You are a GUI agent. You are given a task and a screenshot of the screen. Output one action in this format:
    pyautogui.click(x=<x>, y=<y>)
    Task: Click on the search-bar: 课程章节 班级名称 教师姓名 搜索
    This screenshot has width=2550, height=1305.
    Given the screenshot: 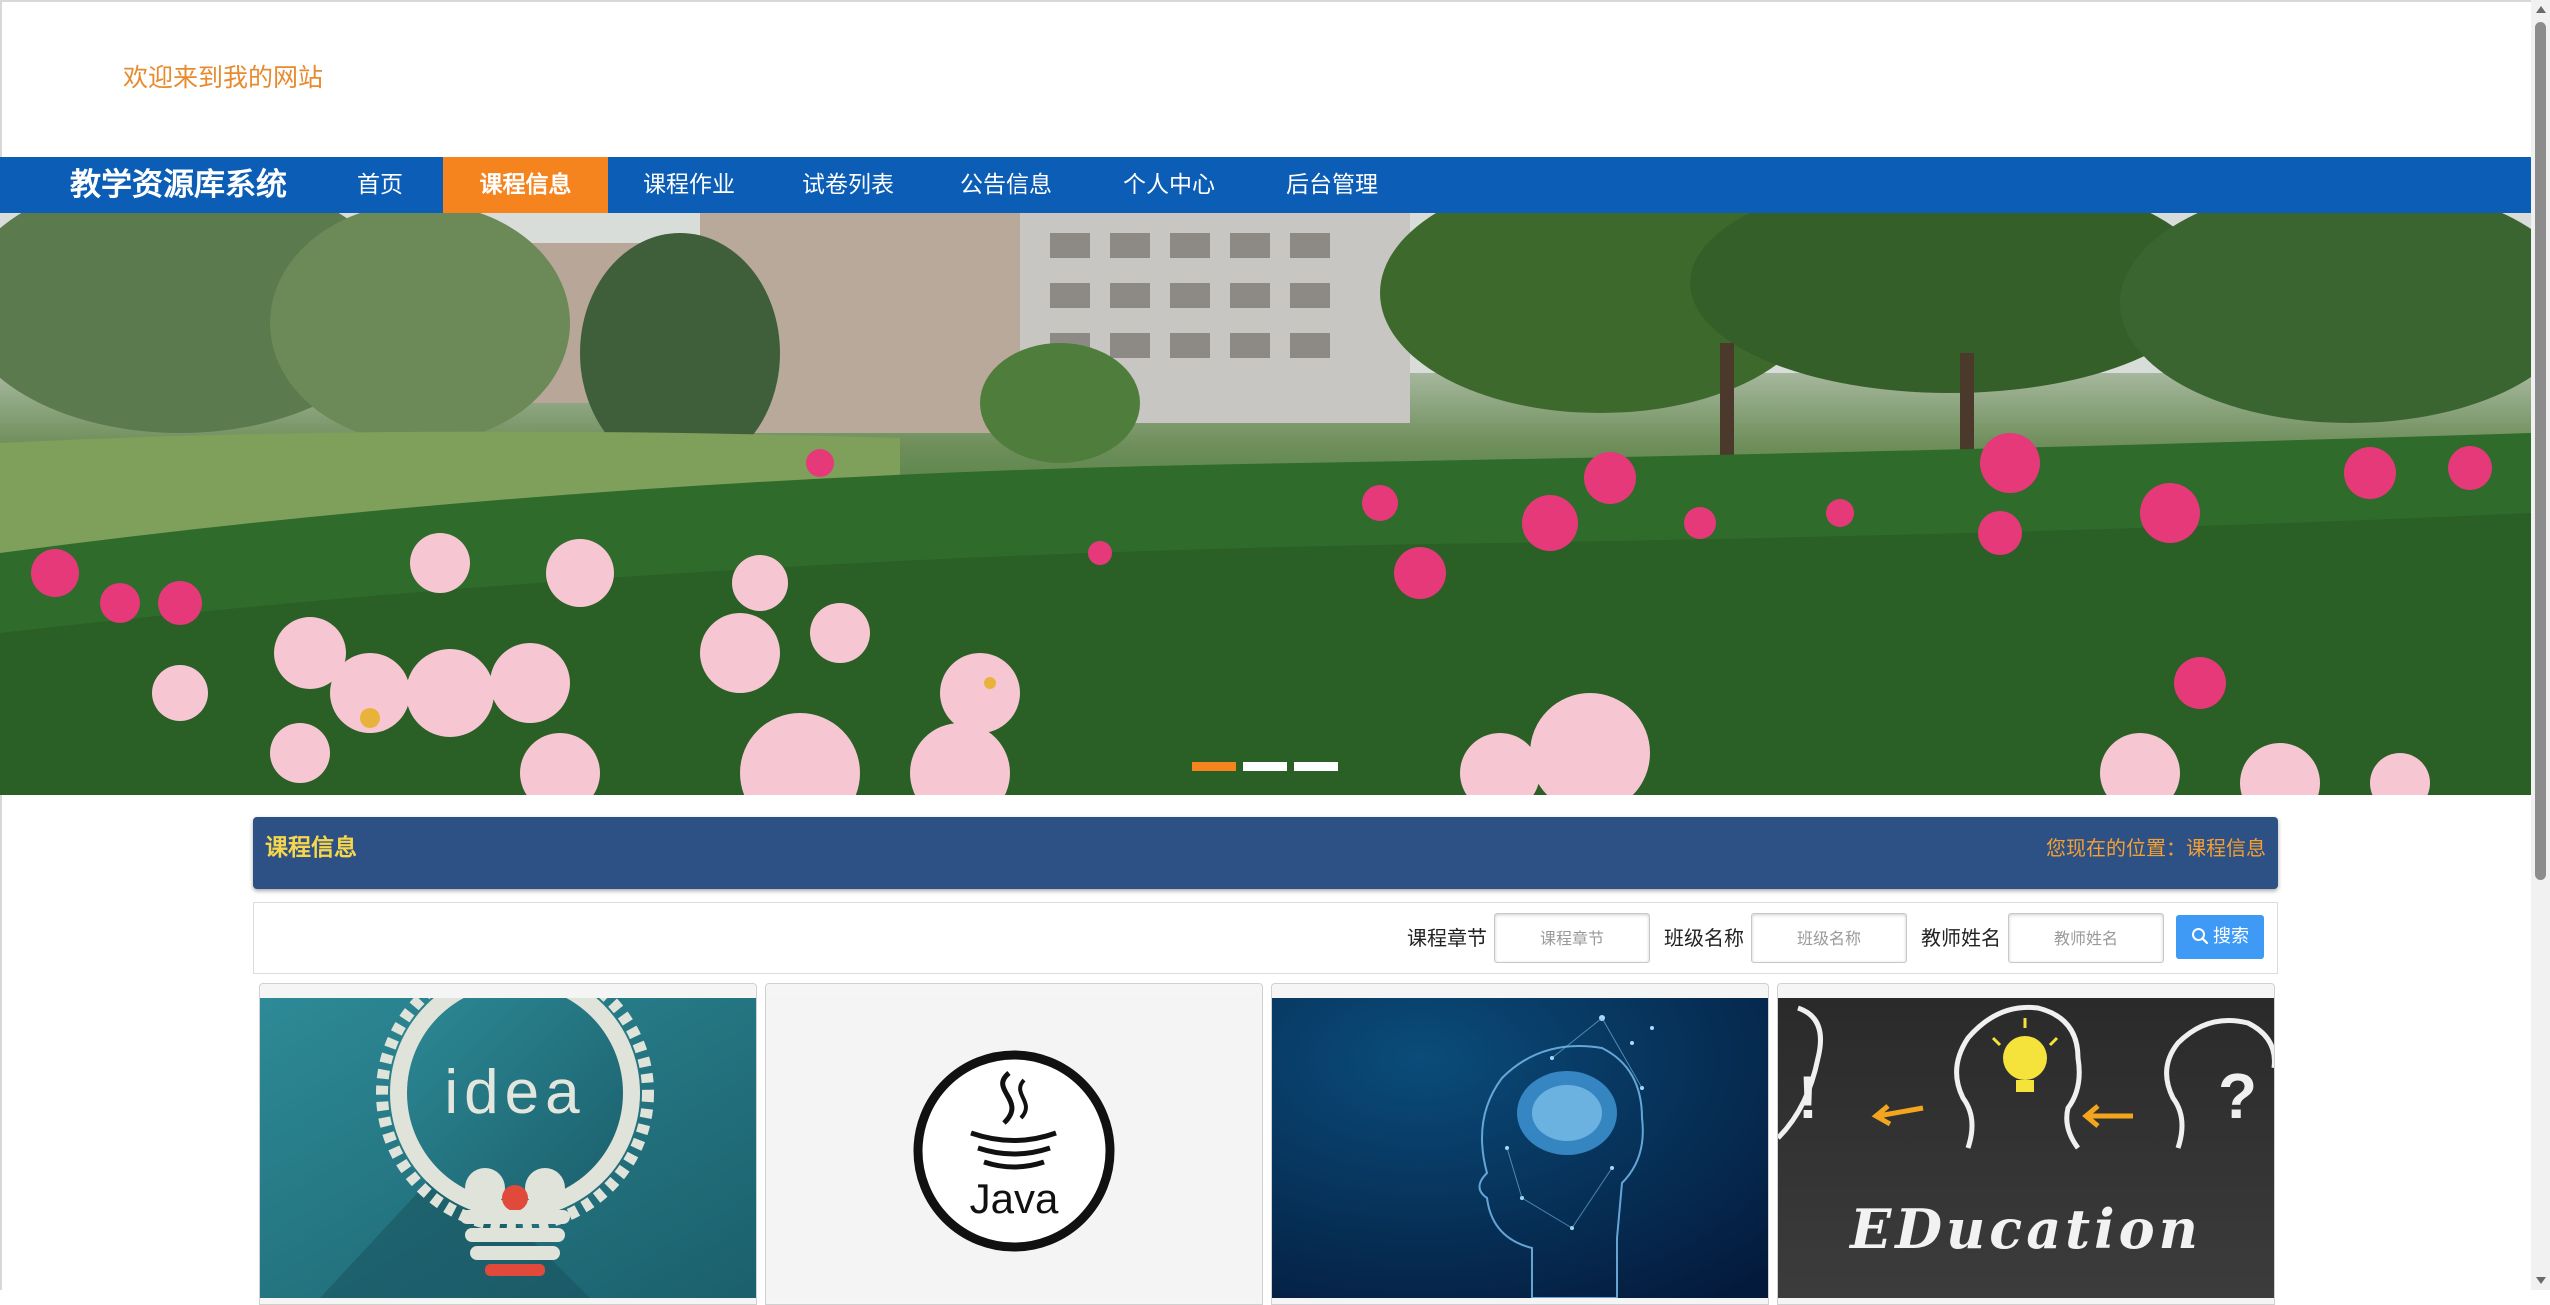 What is the action you would take?
    pyautogui.click(x=1265, y=938)
    